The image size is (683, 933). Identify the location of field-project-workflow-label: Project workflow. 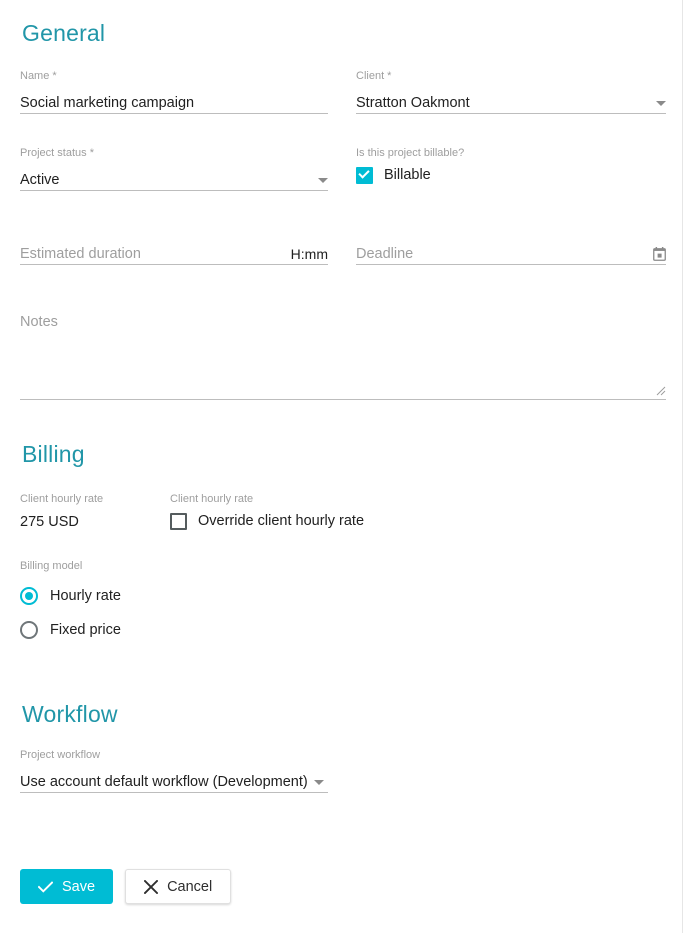
(60, 755).